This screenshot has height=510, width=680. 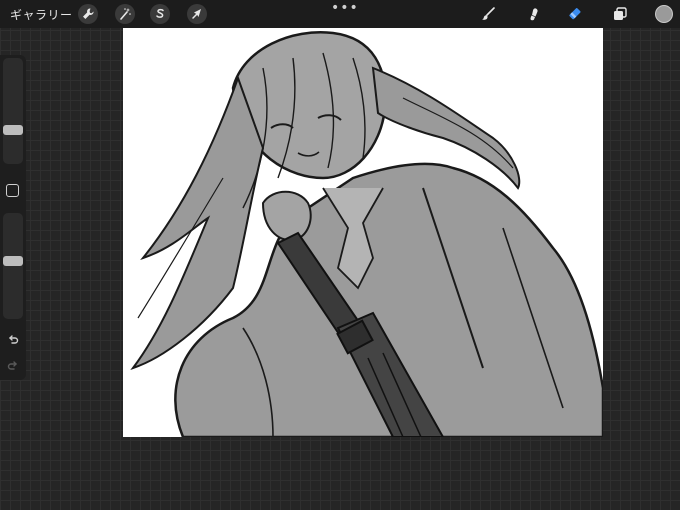 I want to click on redo-icon, so click(x=12, y=365).